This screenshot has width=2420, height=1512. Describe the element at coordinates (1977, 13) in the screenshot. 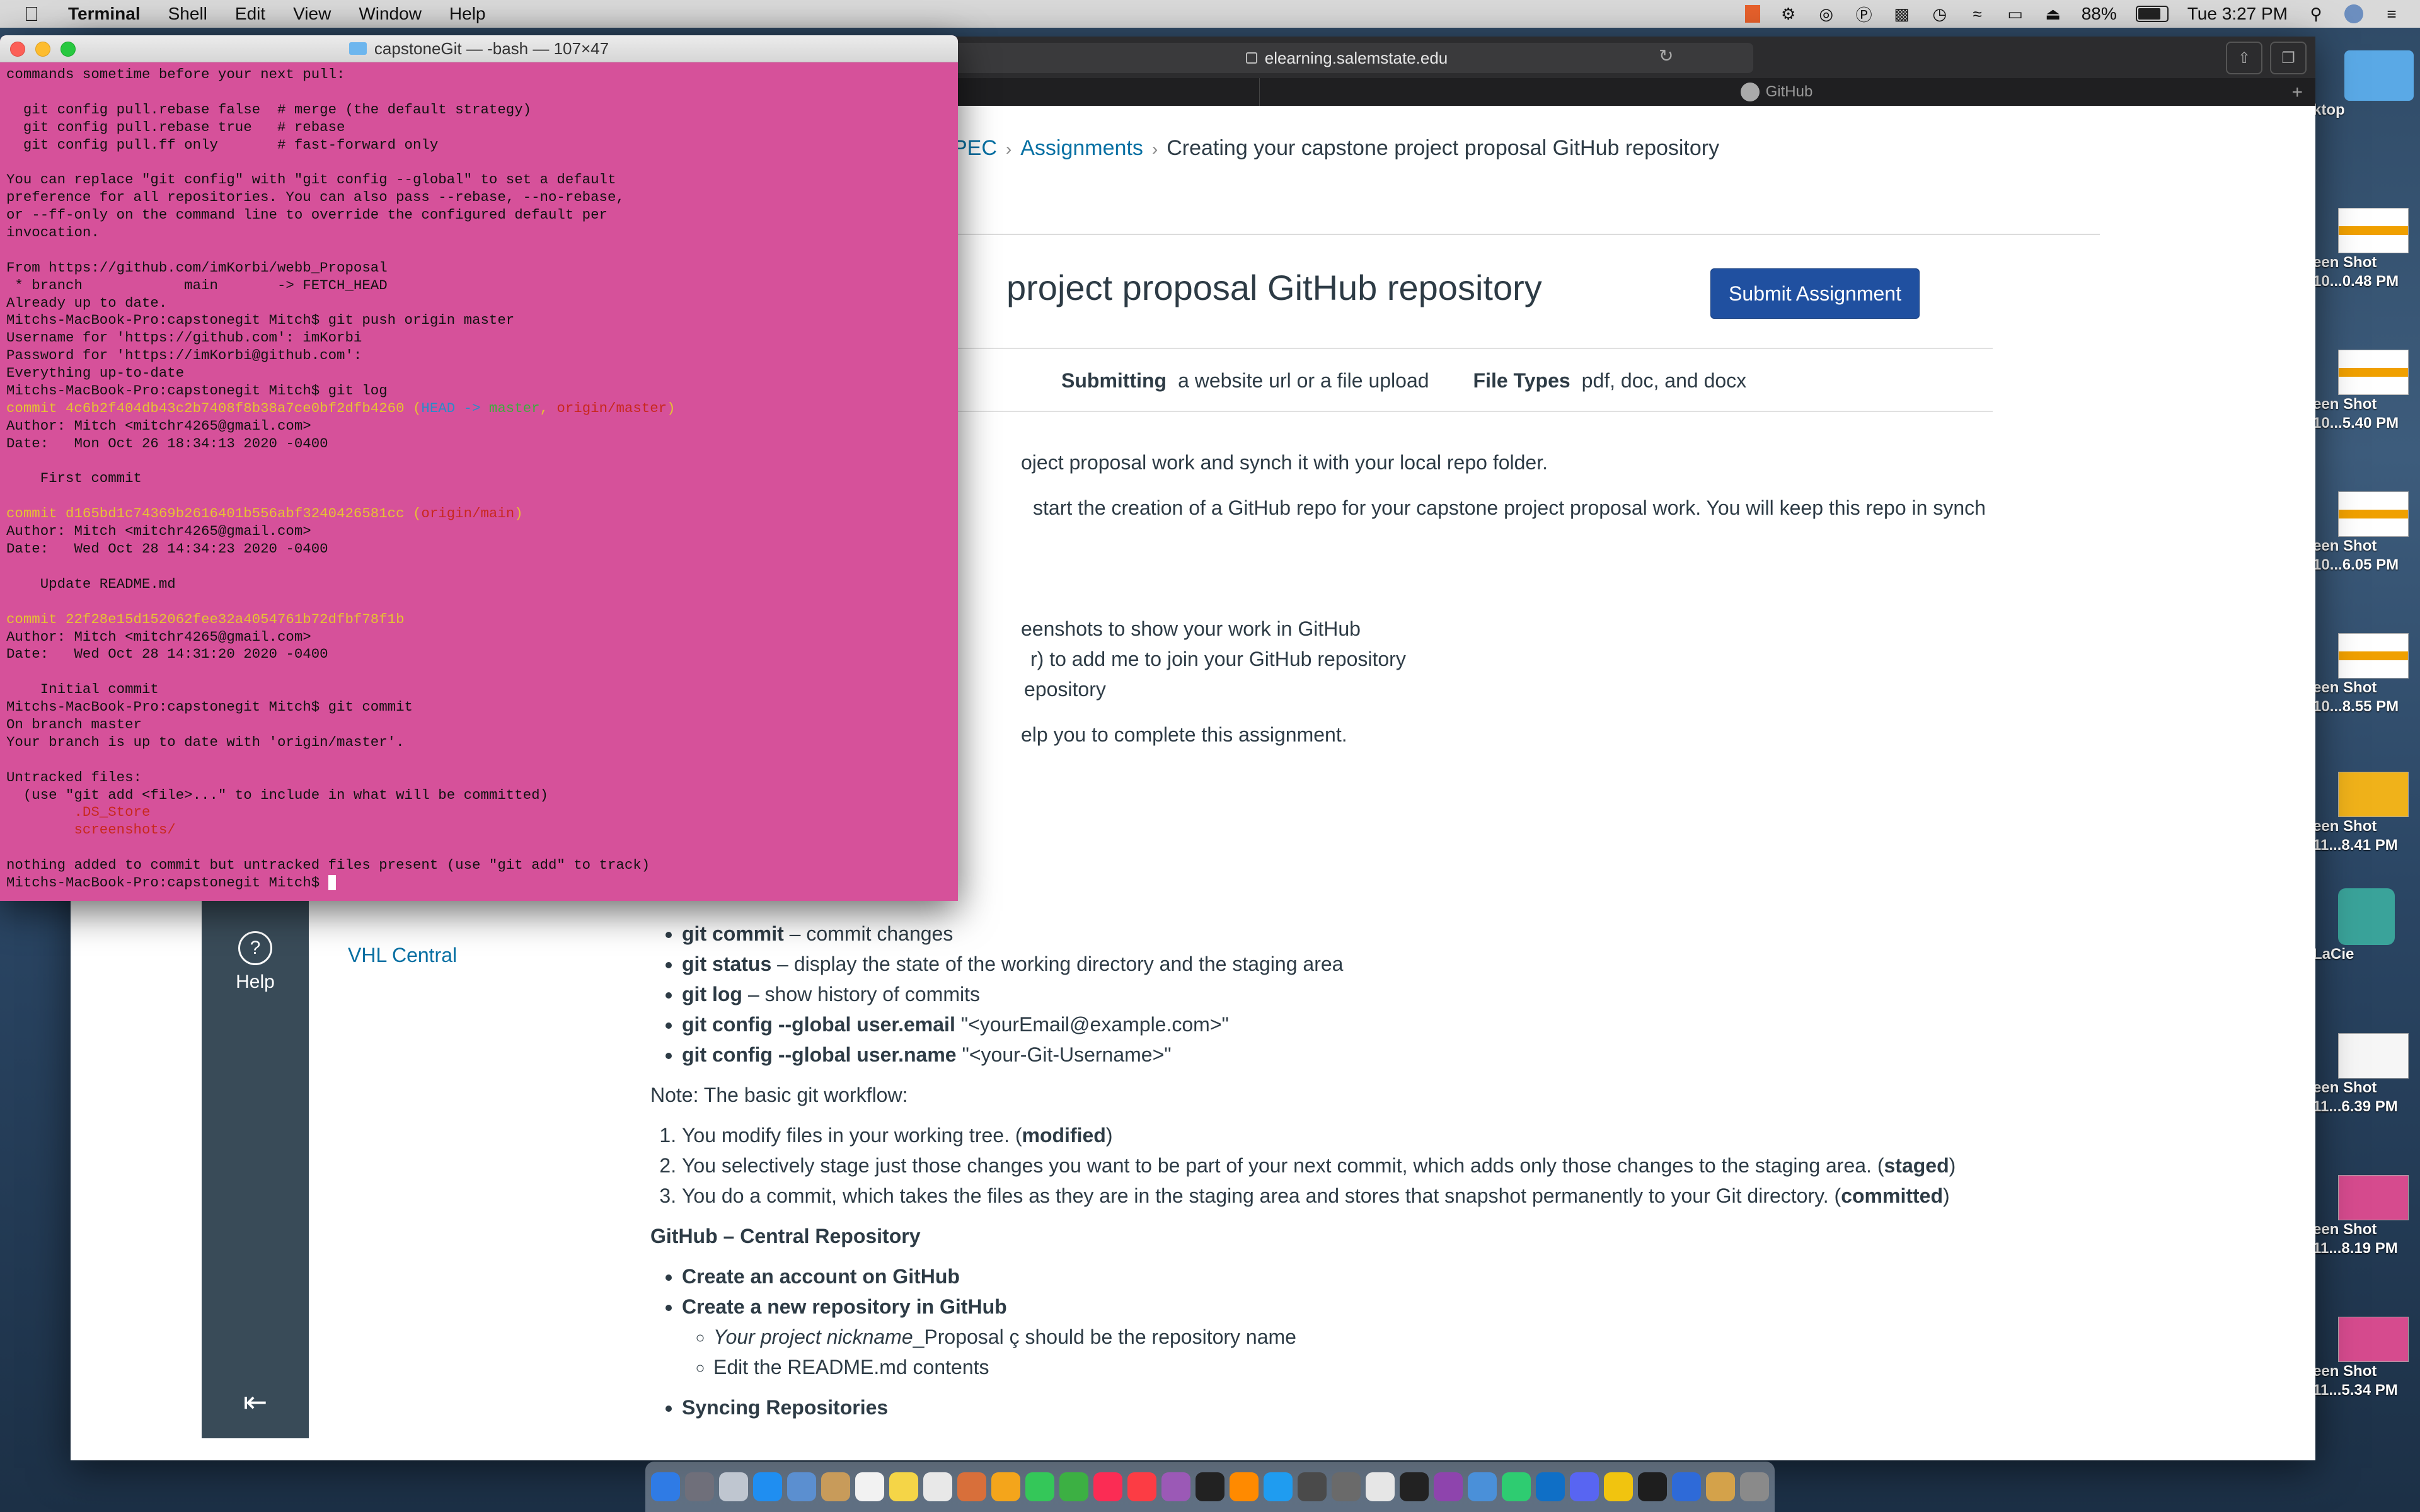

I see `wifi-icon: ≈` at that location.